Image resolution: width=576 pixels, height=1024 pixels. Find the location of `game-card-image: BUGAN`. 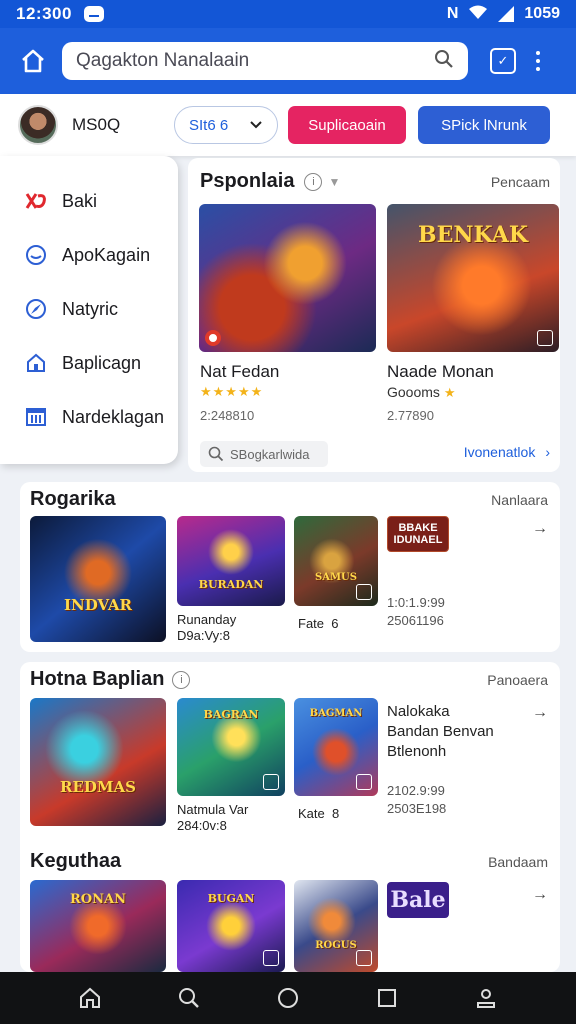

game-card-image: BUGAN is located at coordinates (231, 926).